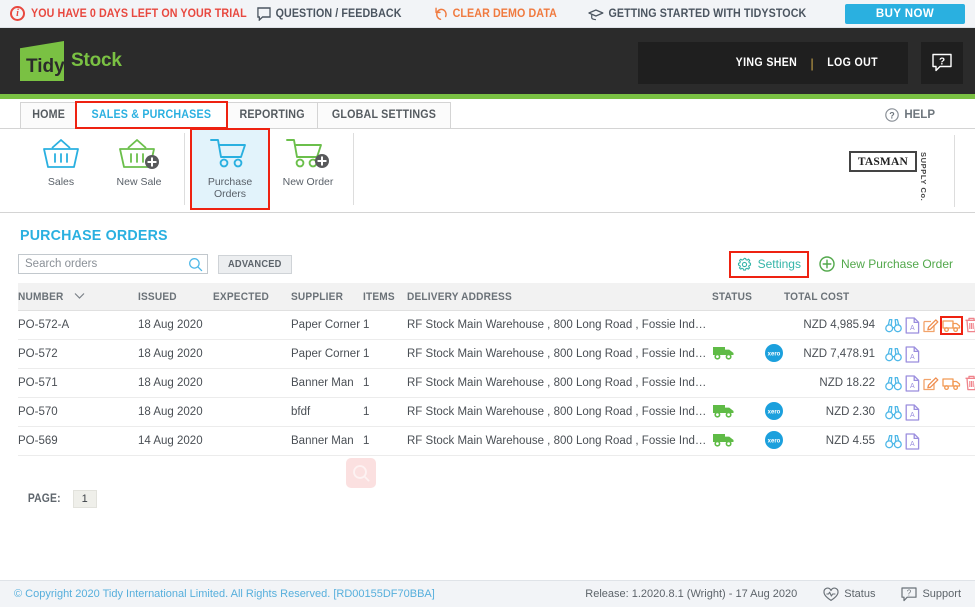  I want to click on column-number: NUMBER, so click(78, 297).